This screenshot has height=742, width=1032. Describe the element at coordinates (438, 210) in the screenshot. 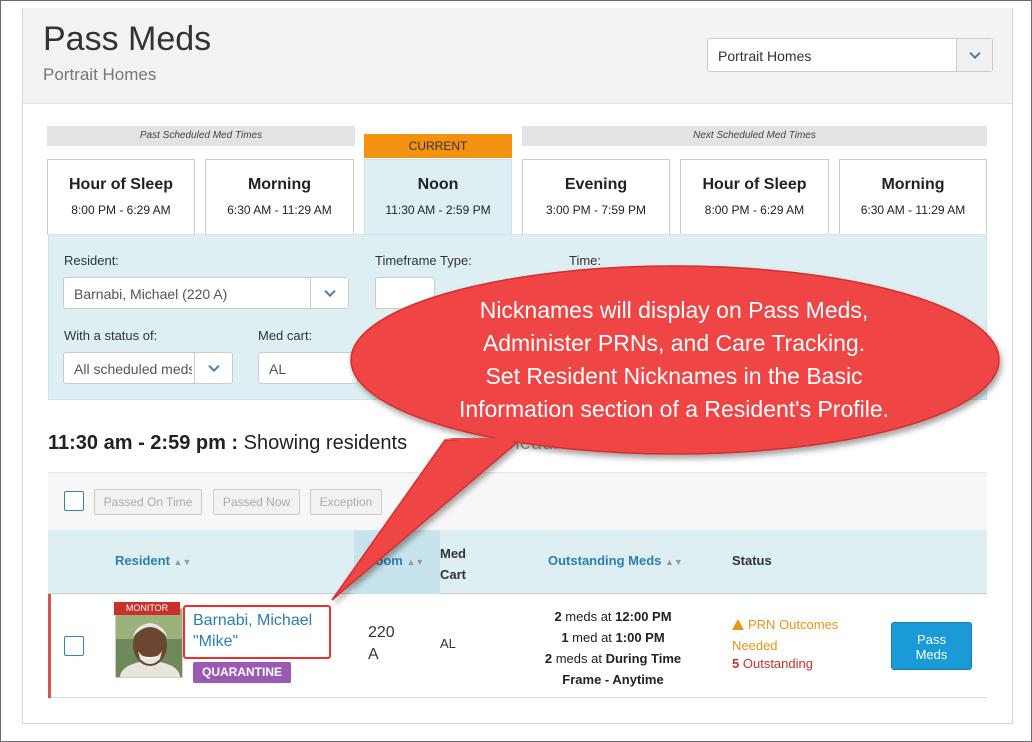

I see `med-time-range: 11:30 AM - 2:59 PM` at that location.